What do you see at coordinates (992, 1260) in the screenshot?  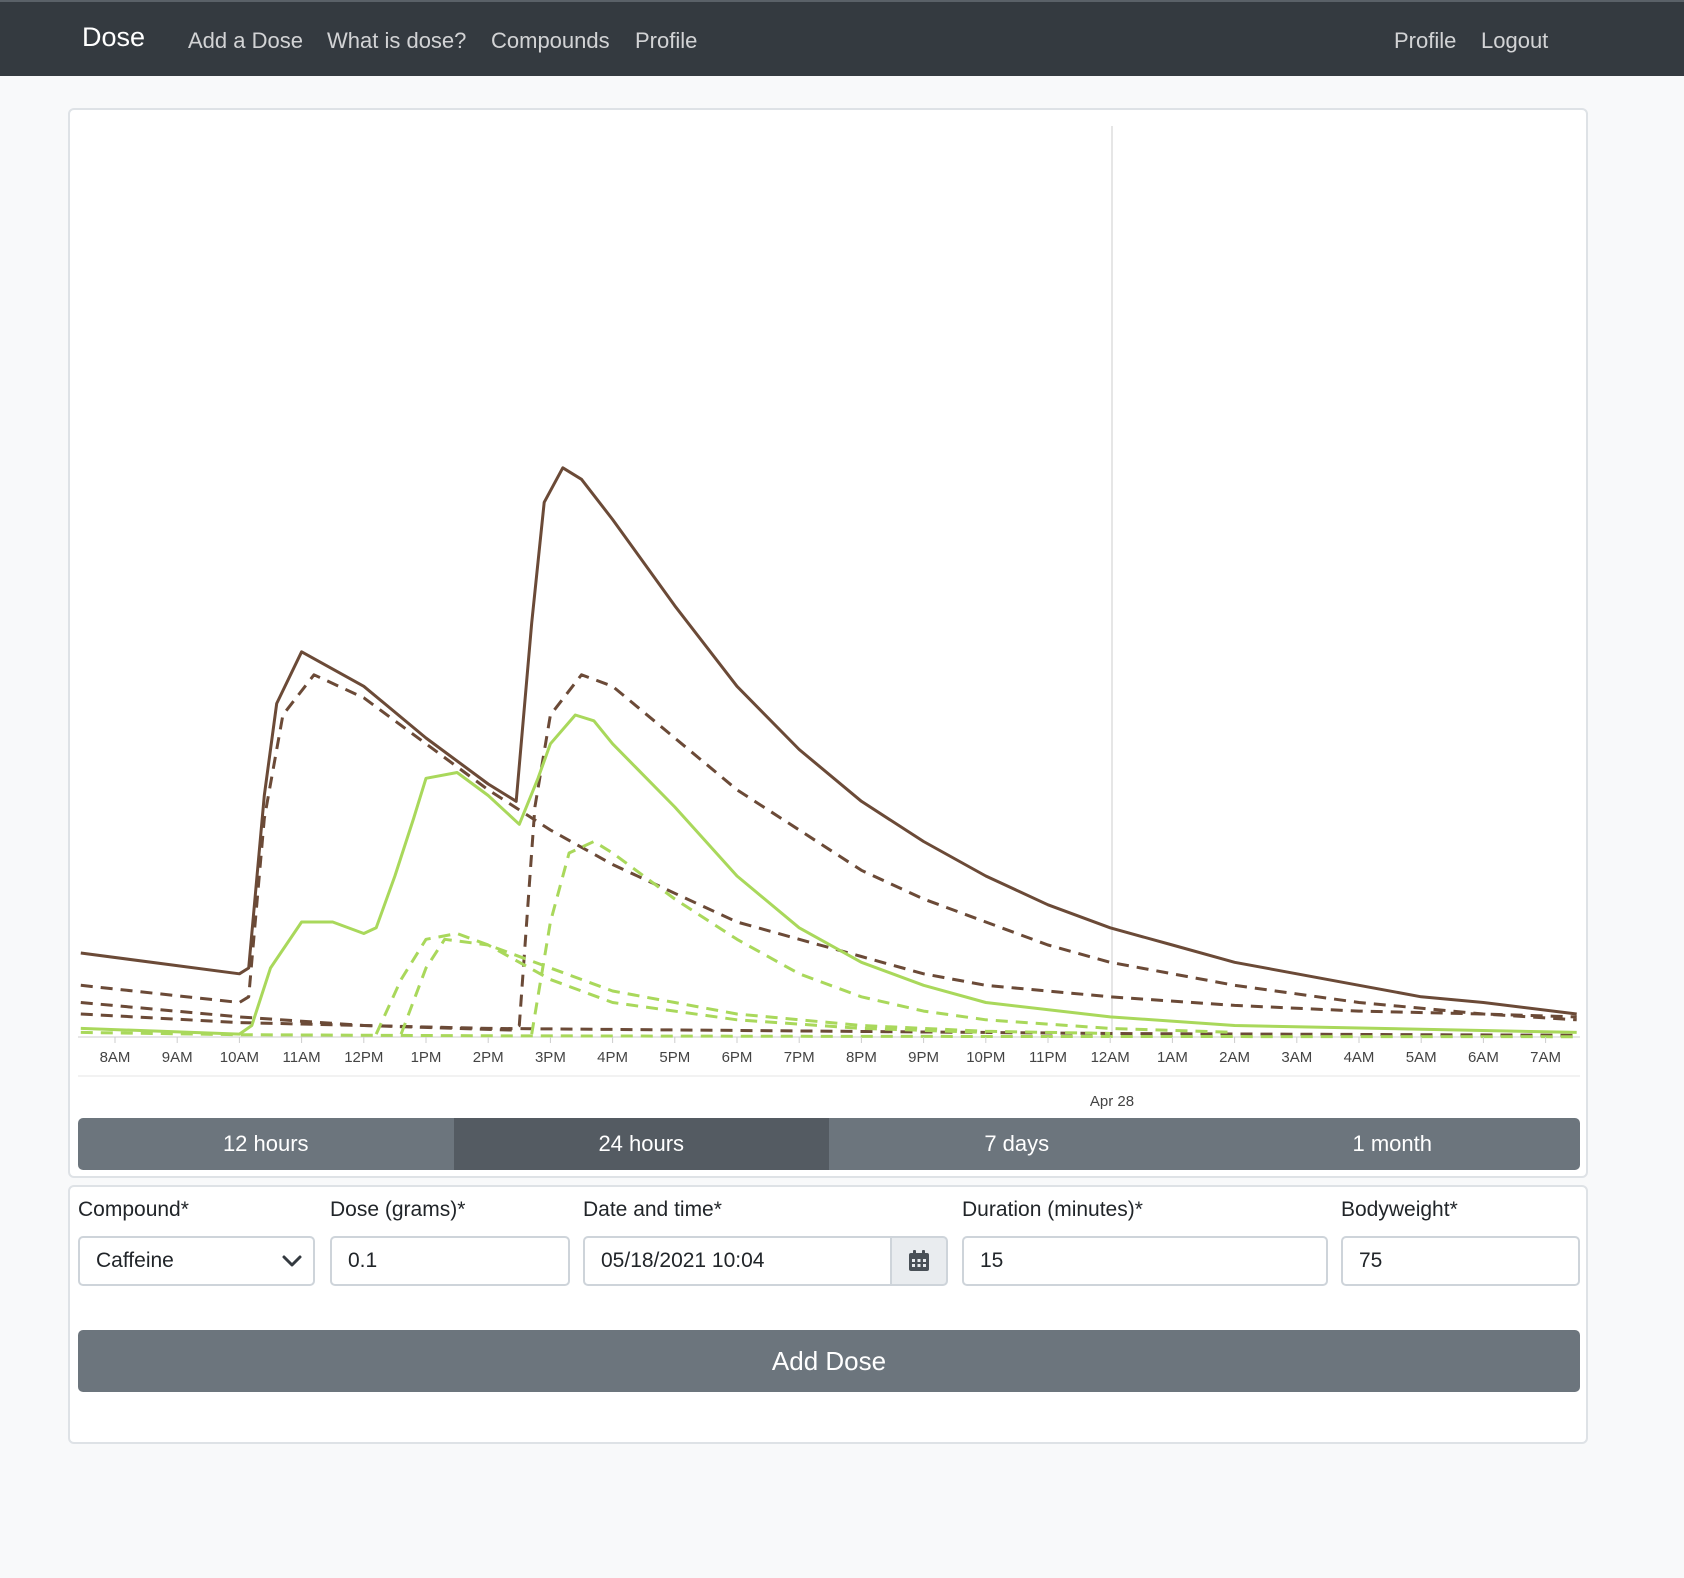 I see `duration-input-value: 15` at bounding box center [992, 1260].